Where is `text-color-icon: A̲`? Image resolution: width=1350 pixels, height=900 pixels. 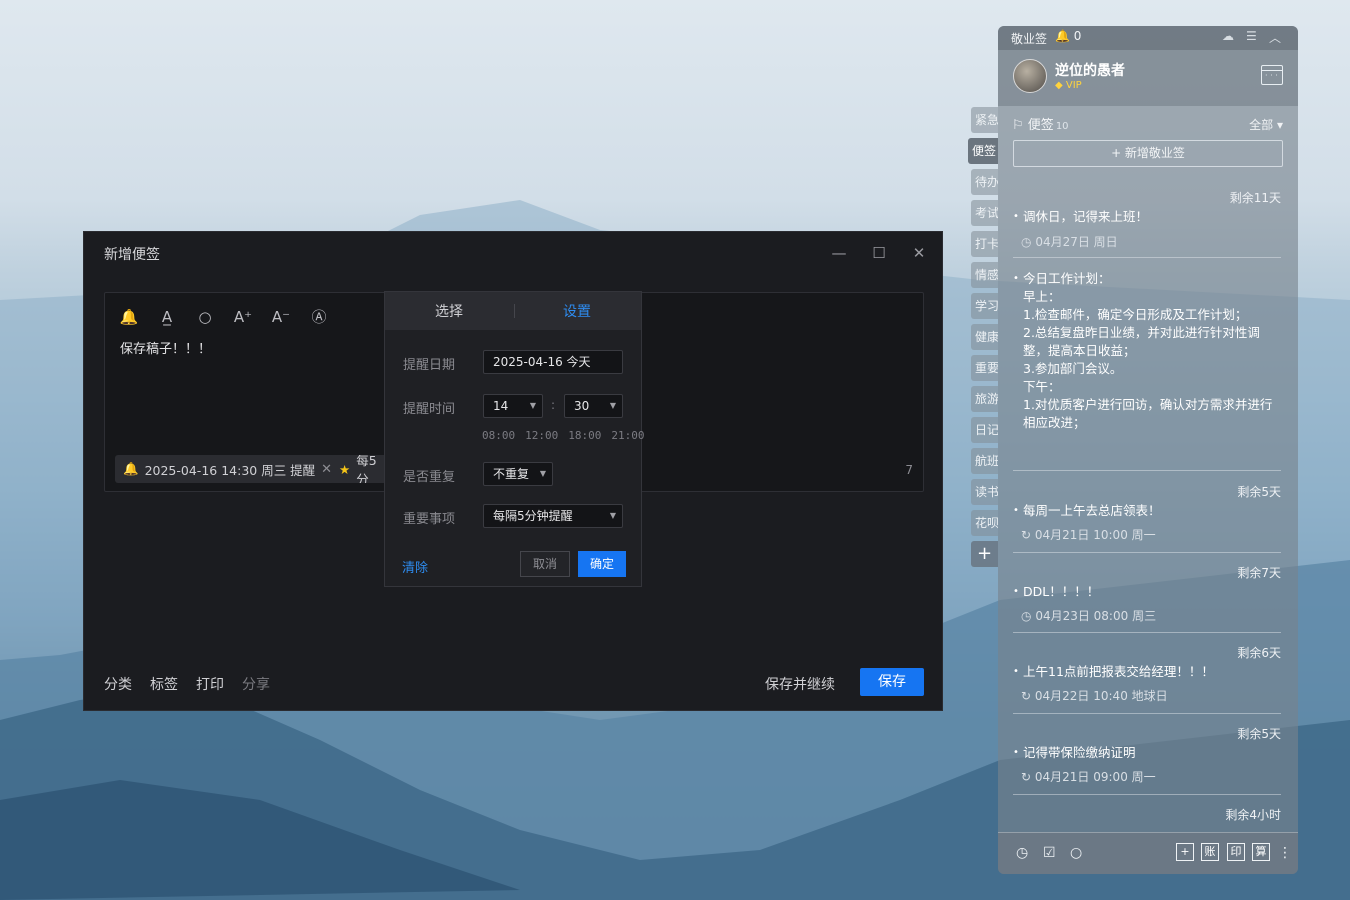
text-color-icon: A̲ is located at coordinates (167, 317).